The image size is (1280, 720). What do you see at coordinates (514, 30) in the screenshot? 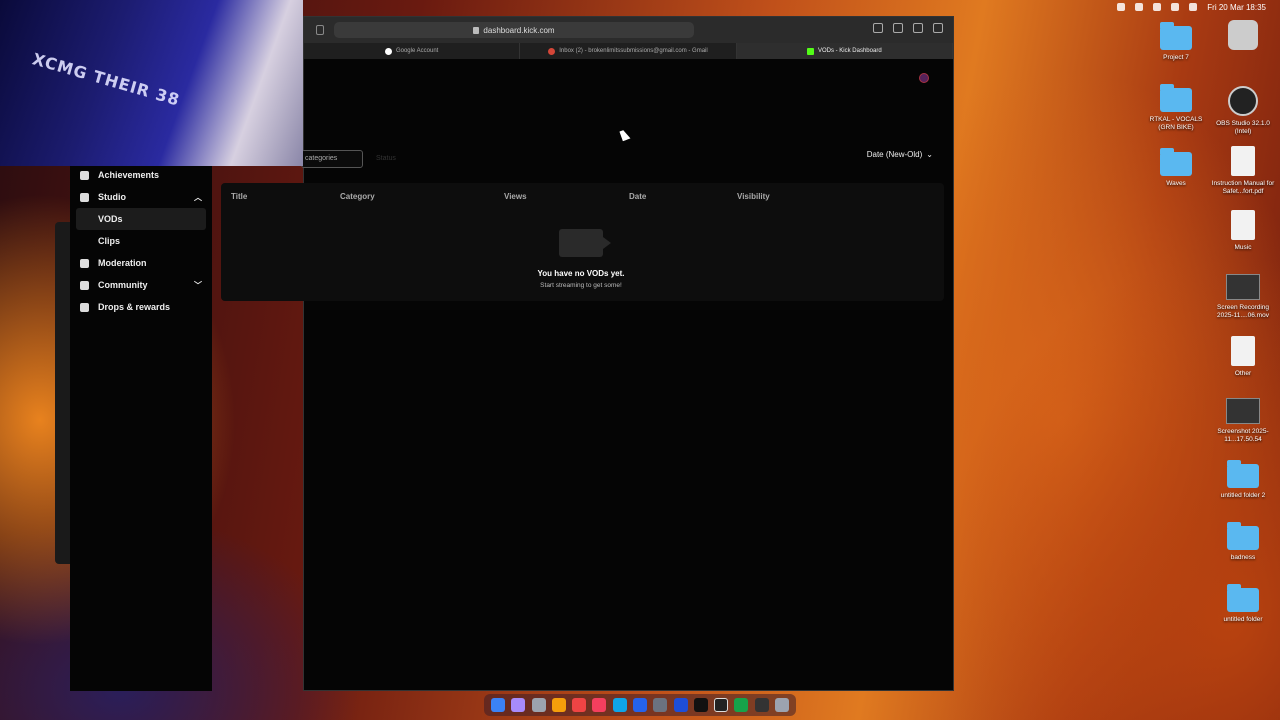
I see `address-bar: dashboard.kick.com` at bounding box center [514, 30].